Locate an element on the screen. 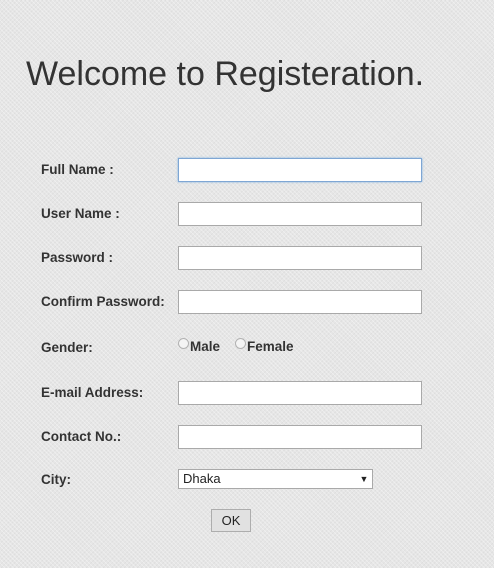 This screenshot has height=568, width=494. contact-label: Contact No.: is located at coordinates (81, 436).